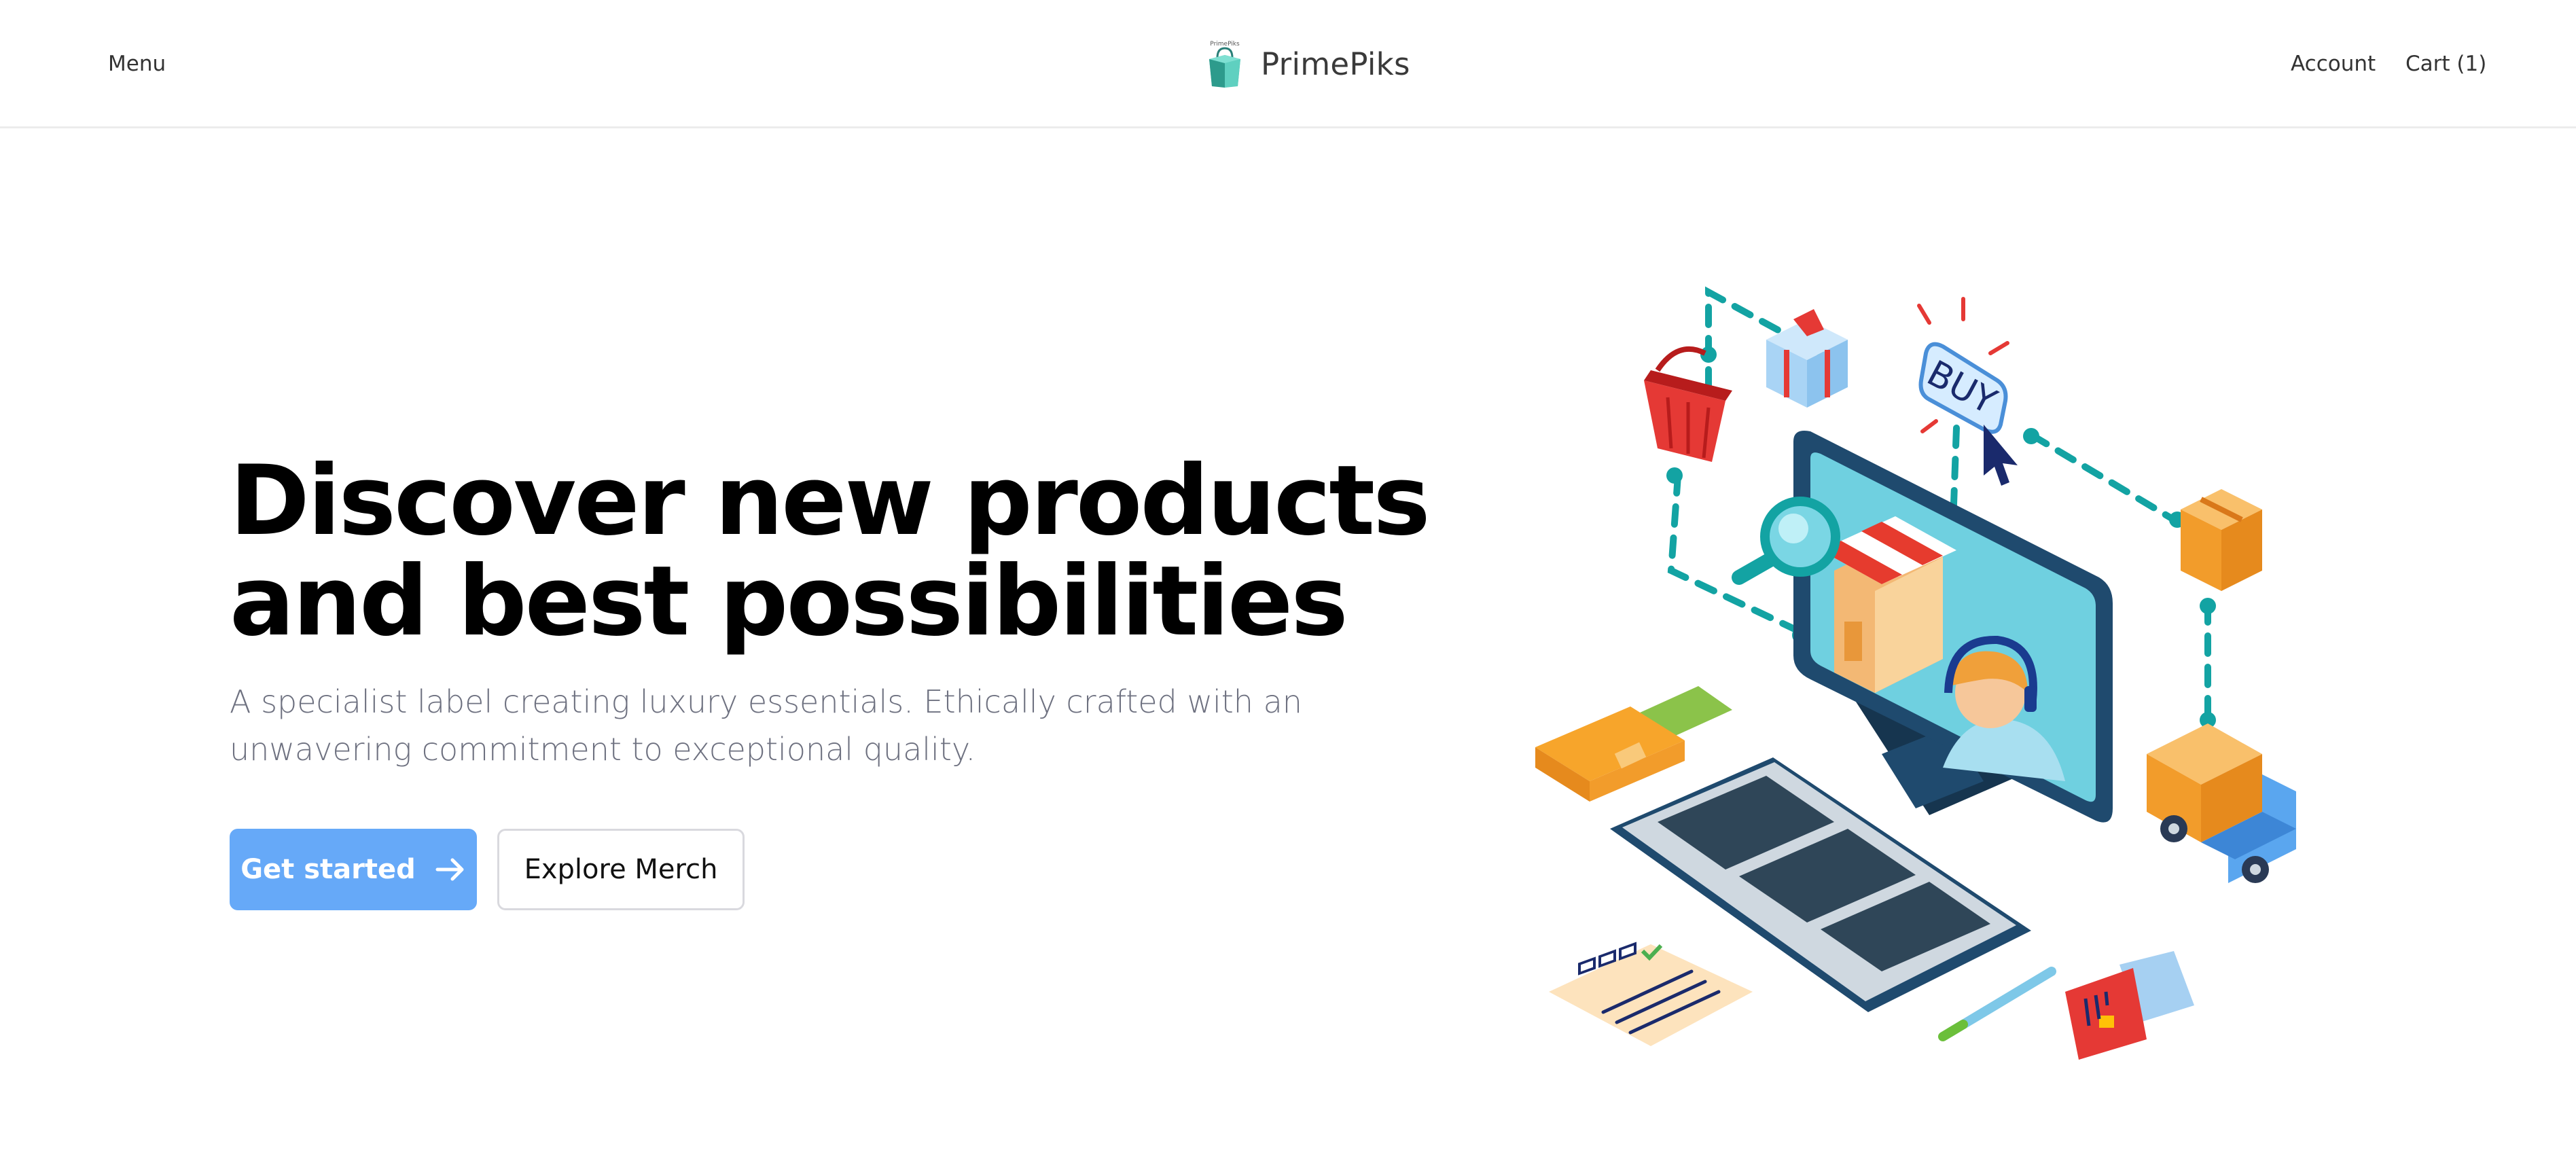 The image size is (2576, 1165). I want to click on cart-link: Cart (1), so click(2445, 63).